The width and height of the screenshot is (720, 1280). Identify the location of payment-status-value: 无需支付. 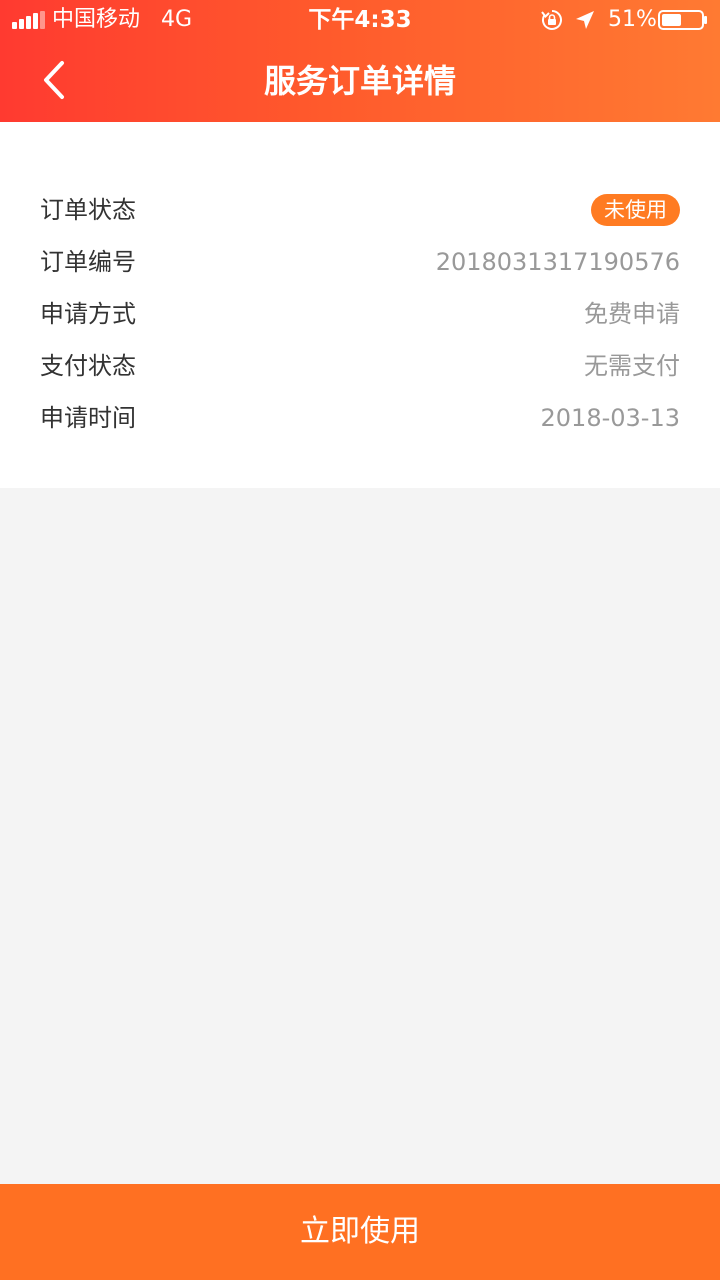
(632, 366).